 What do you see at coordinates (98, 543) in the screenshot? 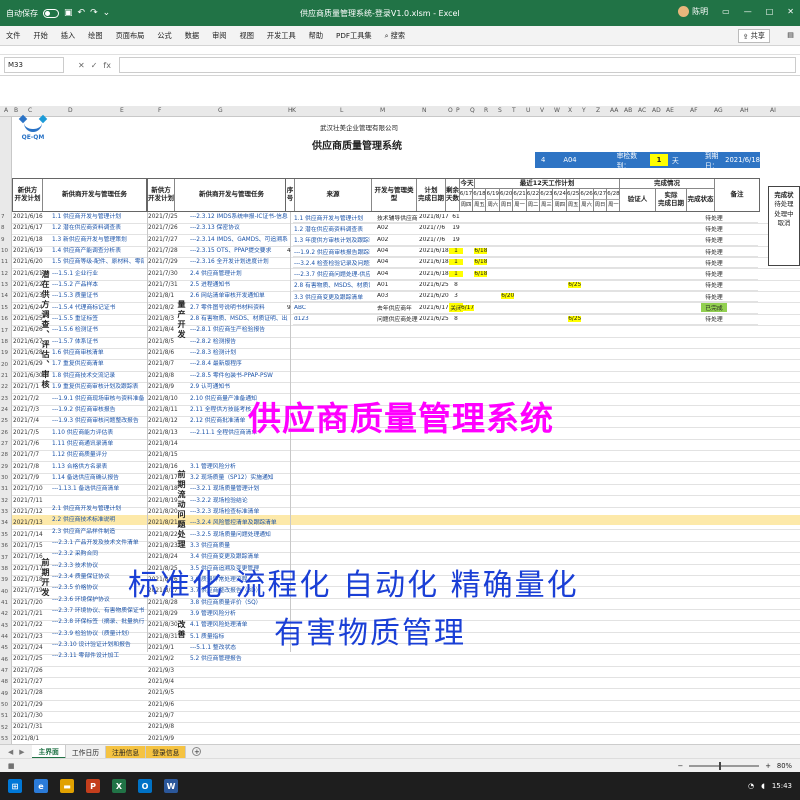
I see `task-link: ---2.3.1 产品开发及技术文件清单` at bounding box center [98, 543].